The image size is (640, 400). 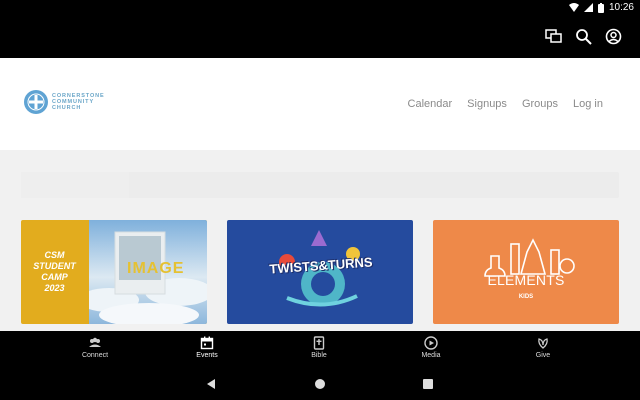 I want to click on bible-icon, so click(x=319, y=343).